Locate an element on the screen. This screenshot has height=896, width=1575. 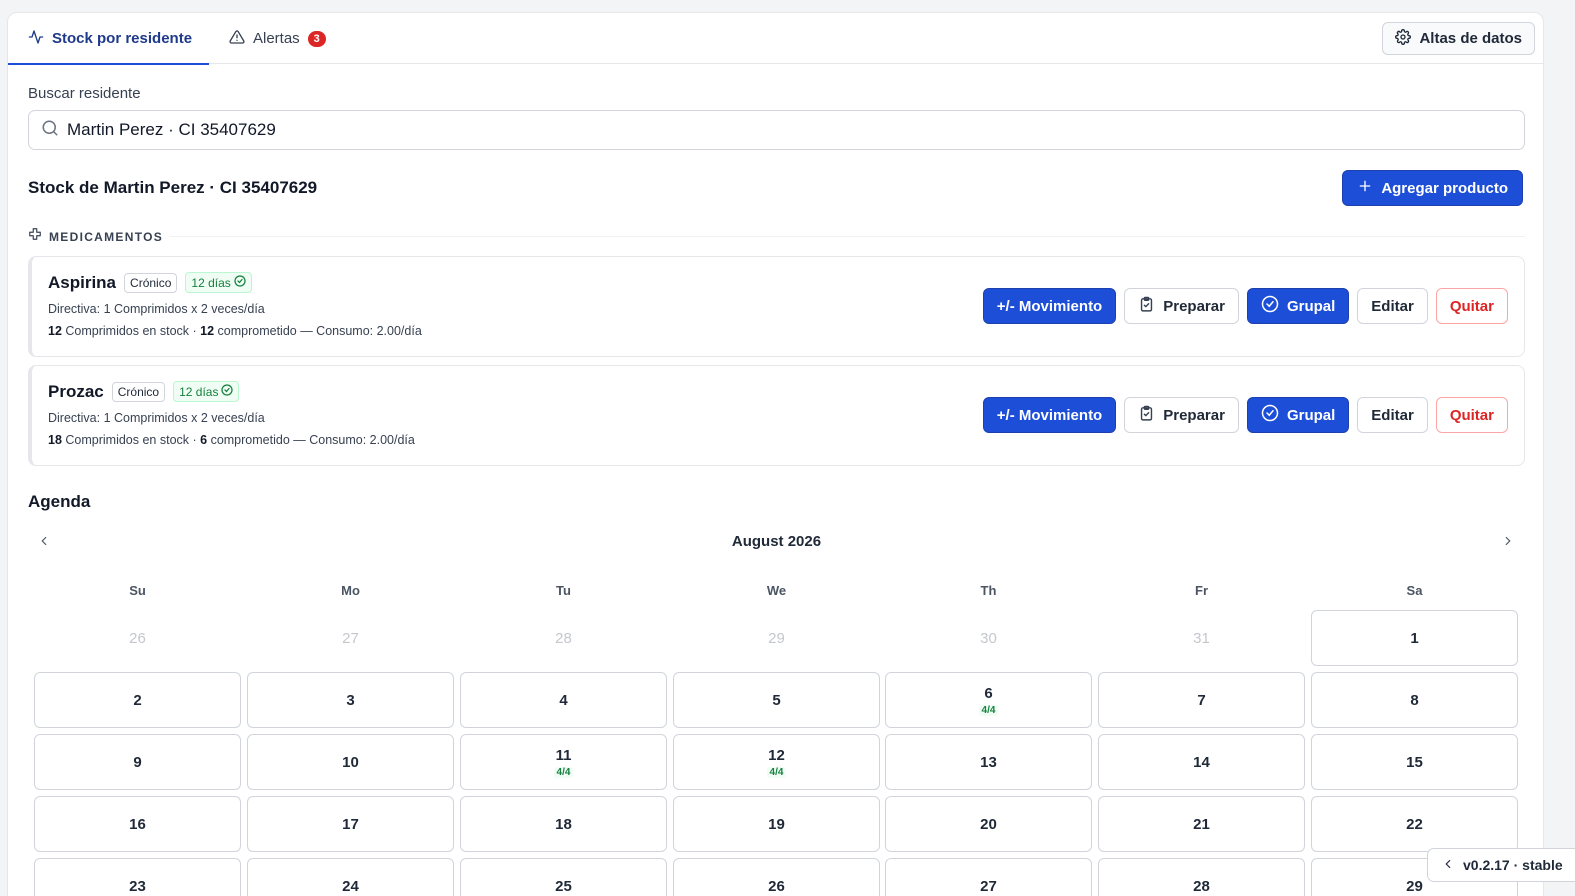
alert-triangle-icon is located at coordinates (237, 39).